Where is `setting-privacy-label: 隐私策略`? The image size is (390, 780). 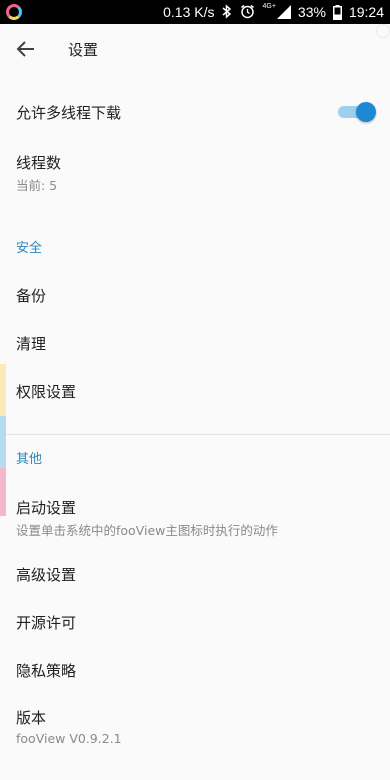
setting-privacy-label: 隐私策略 is located at coordinates (46, 671).